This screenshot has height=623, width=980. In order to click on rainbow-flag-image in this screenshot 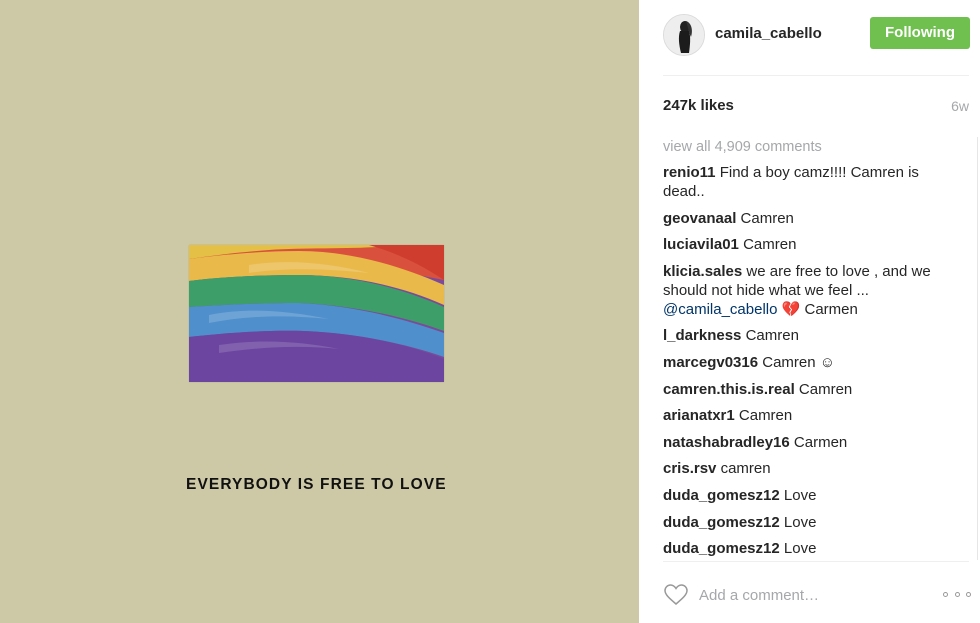, I will do `click(316, 313)`.